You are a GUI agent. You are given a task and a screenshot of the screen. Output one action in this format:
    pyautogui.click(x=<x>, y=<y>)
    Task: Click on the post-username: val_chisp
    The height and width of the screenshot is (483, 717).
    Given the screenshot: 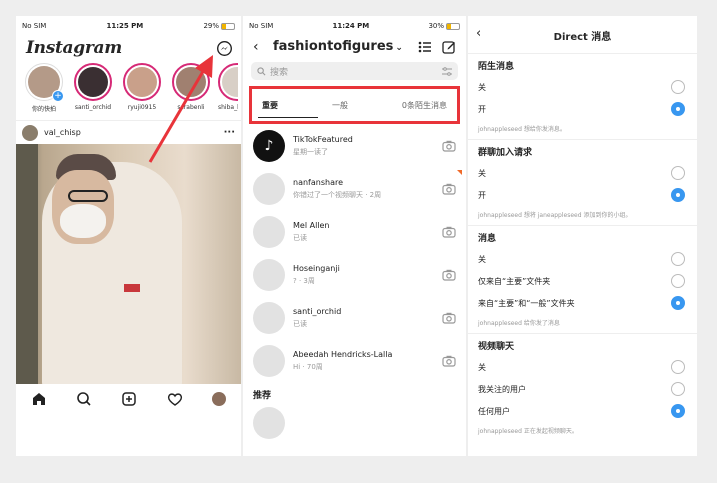 What is the action you would take?
    pyautogui.click(x=62, y=132)
    